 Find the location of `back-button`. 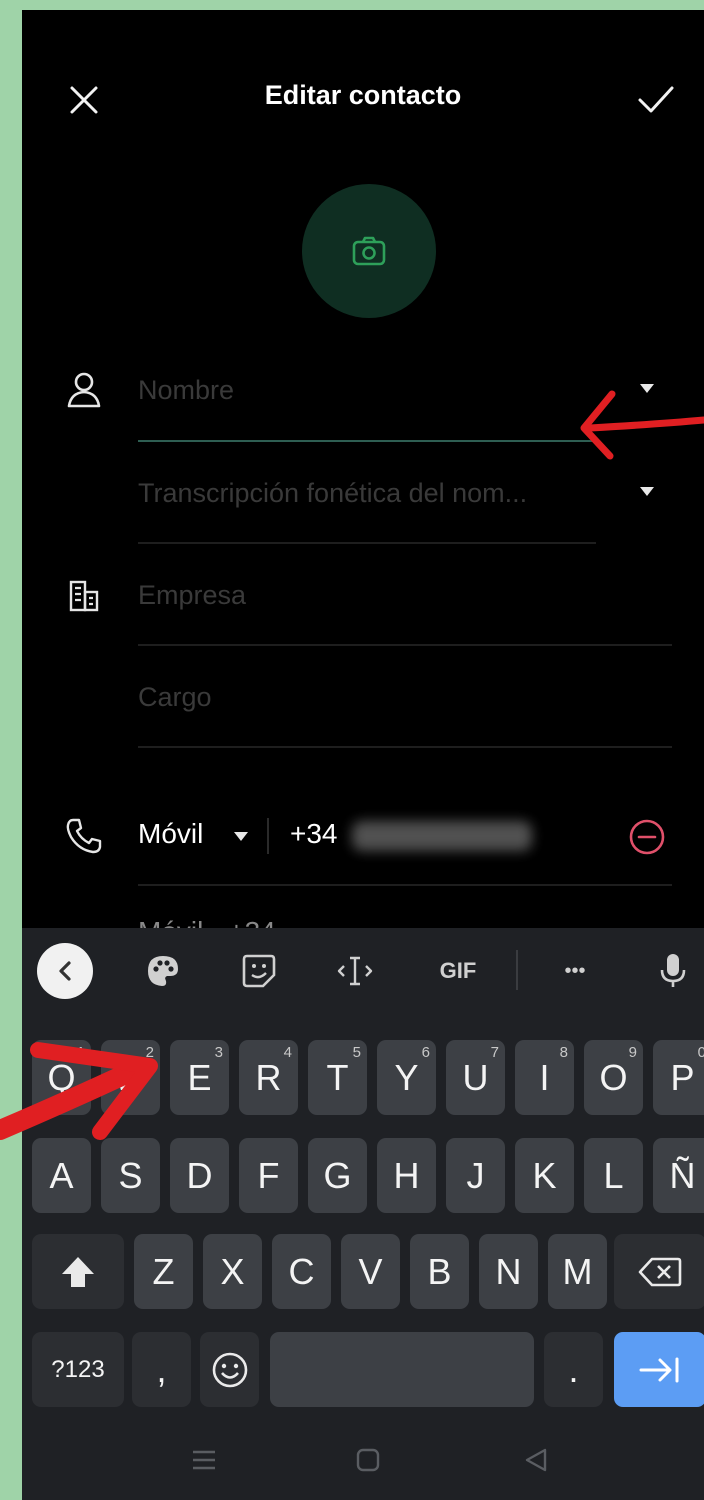

back-button is located at coordinates (536, 1460).